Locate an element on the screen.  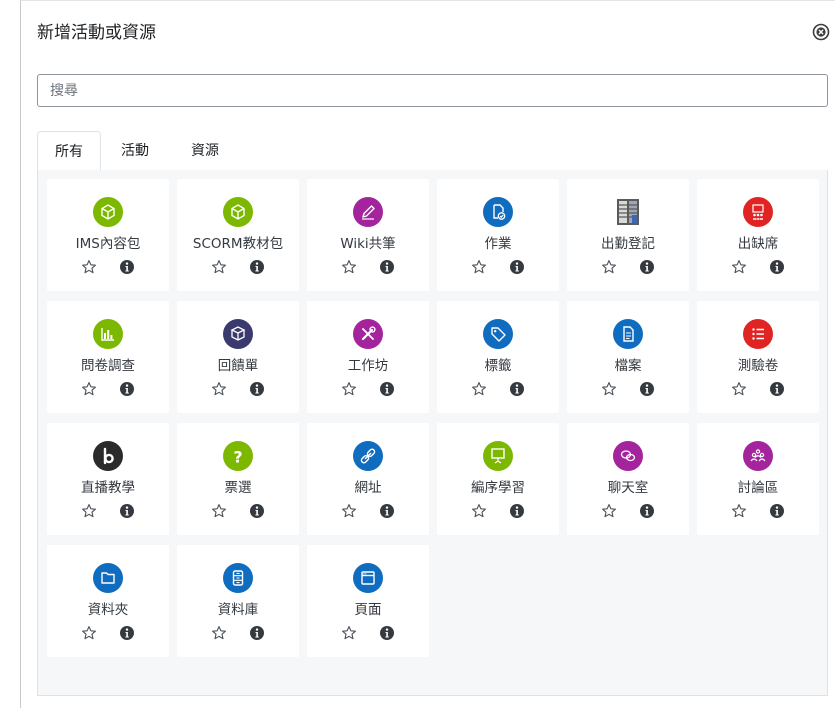
search-input is located at coordinates (432, 90).